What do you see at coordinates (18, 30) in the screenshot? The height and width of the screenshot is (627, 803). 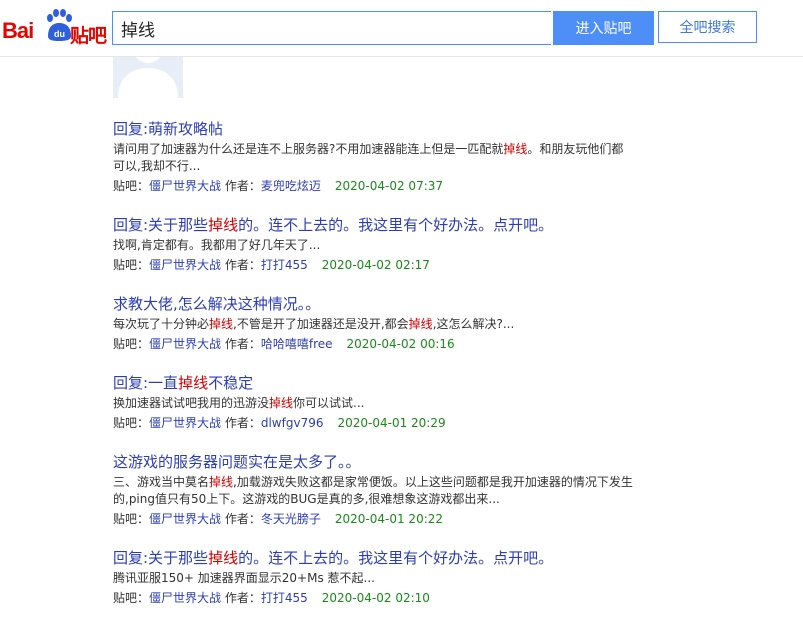 I see `logo-bai-text: Bai` at bounding box center [18, 30].